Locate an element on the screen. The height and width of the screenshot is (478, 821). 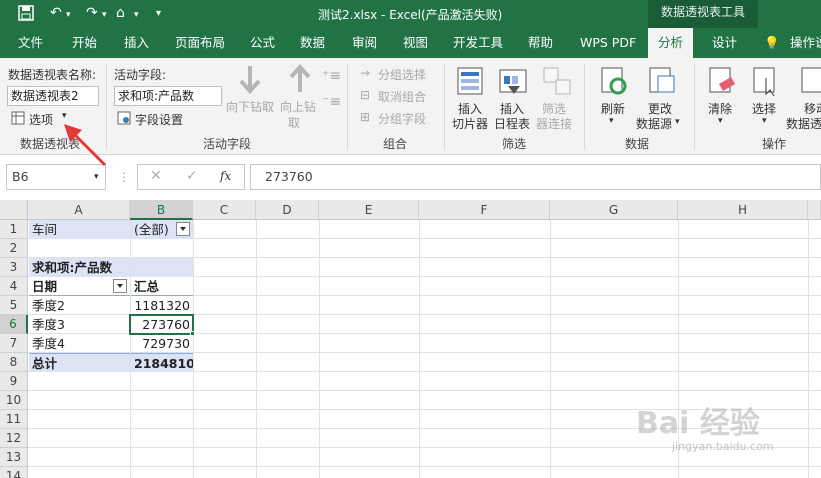
clear-icon is located at coordinates (722, 82).